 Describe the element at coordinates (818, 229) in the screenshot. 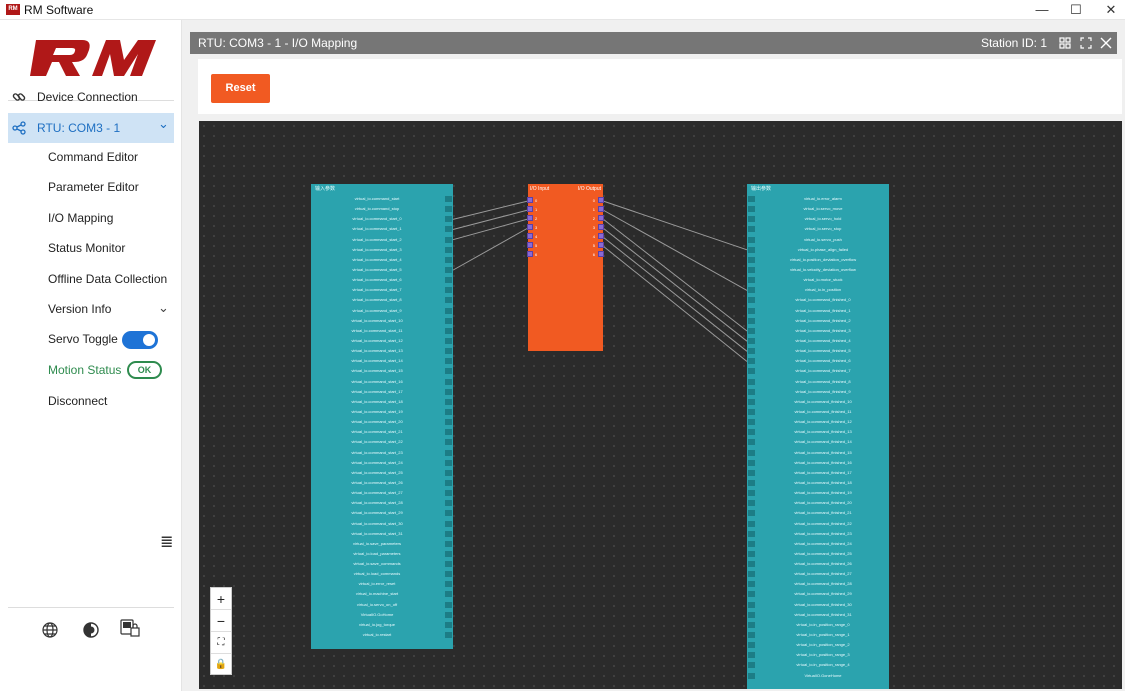

I see `node-port: virtual_io.servo_stop` at that location.